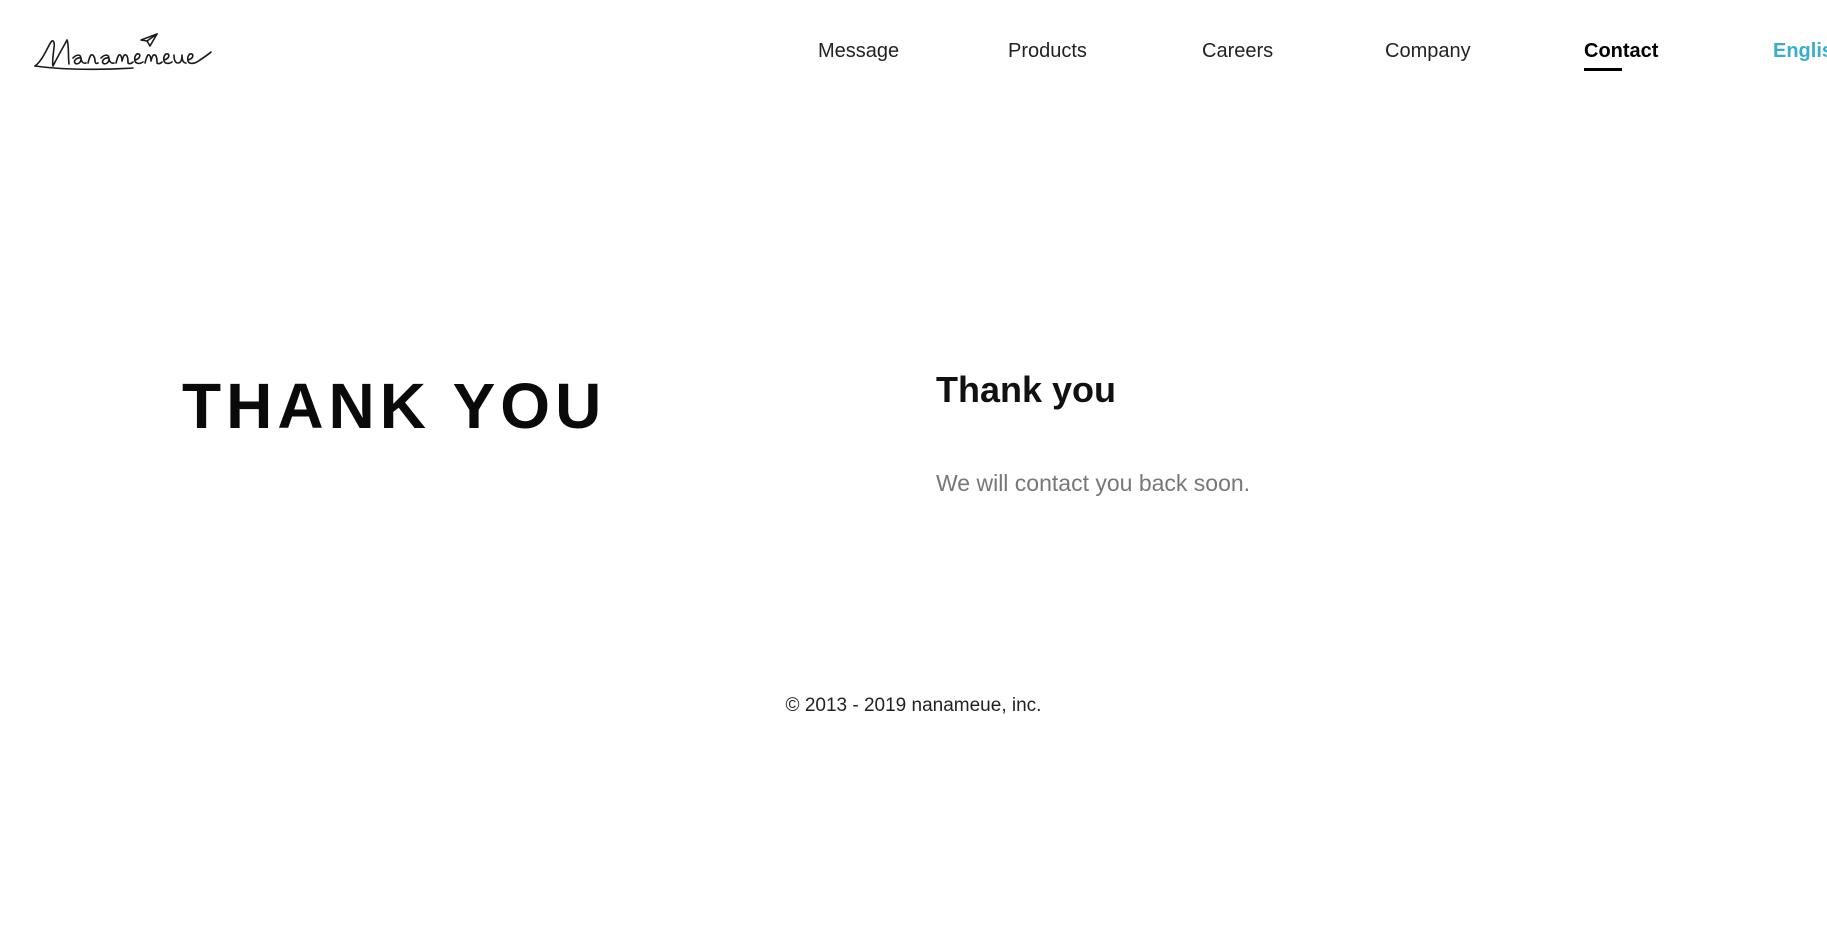 The image size is (1827, 950). Describe the element at coordinates (1428, 51) in the screenshot. I see `nav-item-company: Company` at that location.